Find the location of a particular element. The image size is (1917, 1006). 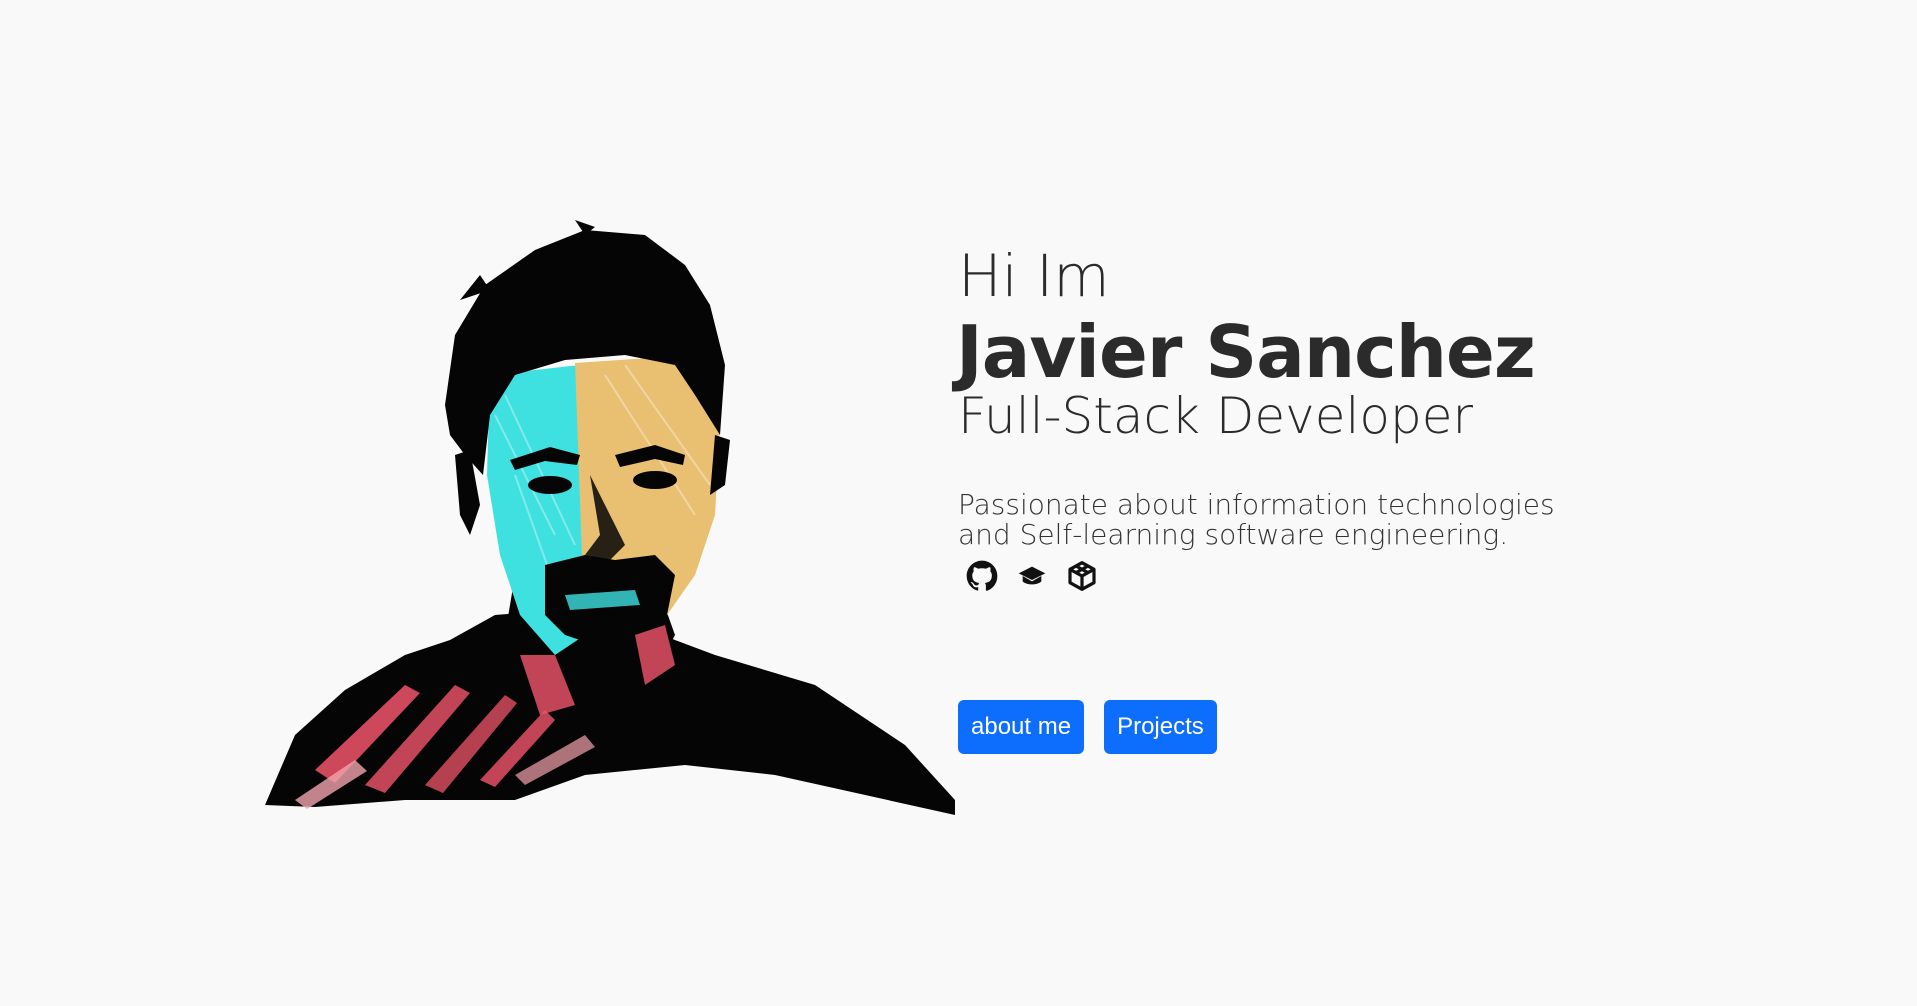

projects-button: Projects is located at coordinates (1160, 727).